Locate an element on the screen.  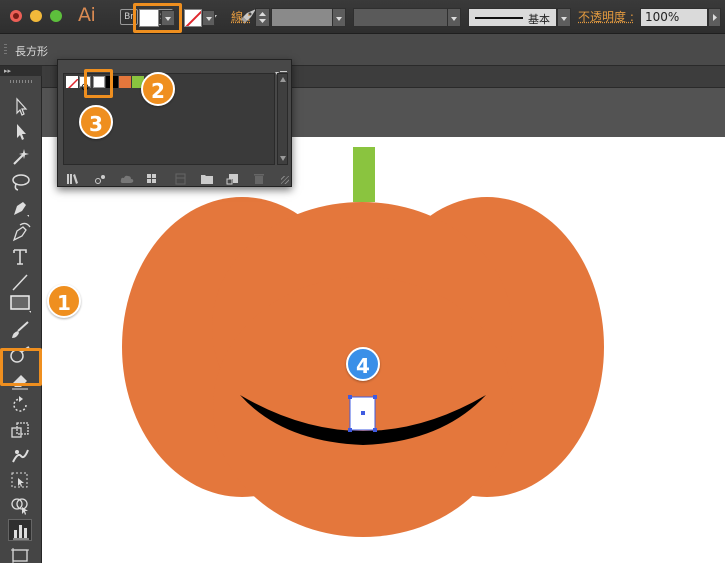
brush-stroke-preview is located at coordinates (499, 18).